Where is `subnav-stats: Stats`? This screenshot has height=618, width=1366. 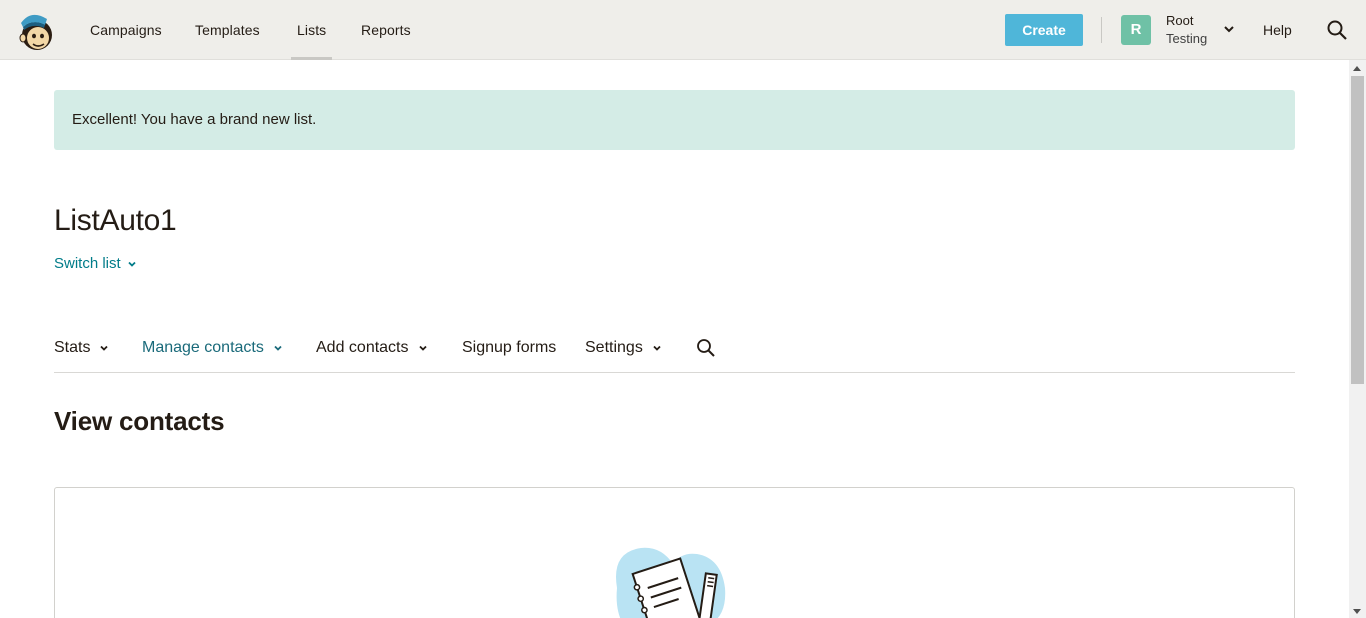
subnav-stats: Stats is located at coordinates (81, 348).